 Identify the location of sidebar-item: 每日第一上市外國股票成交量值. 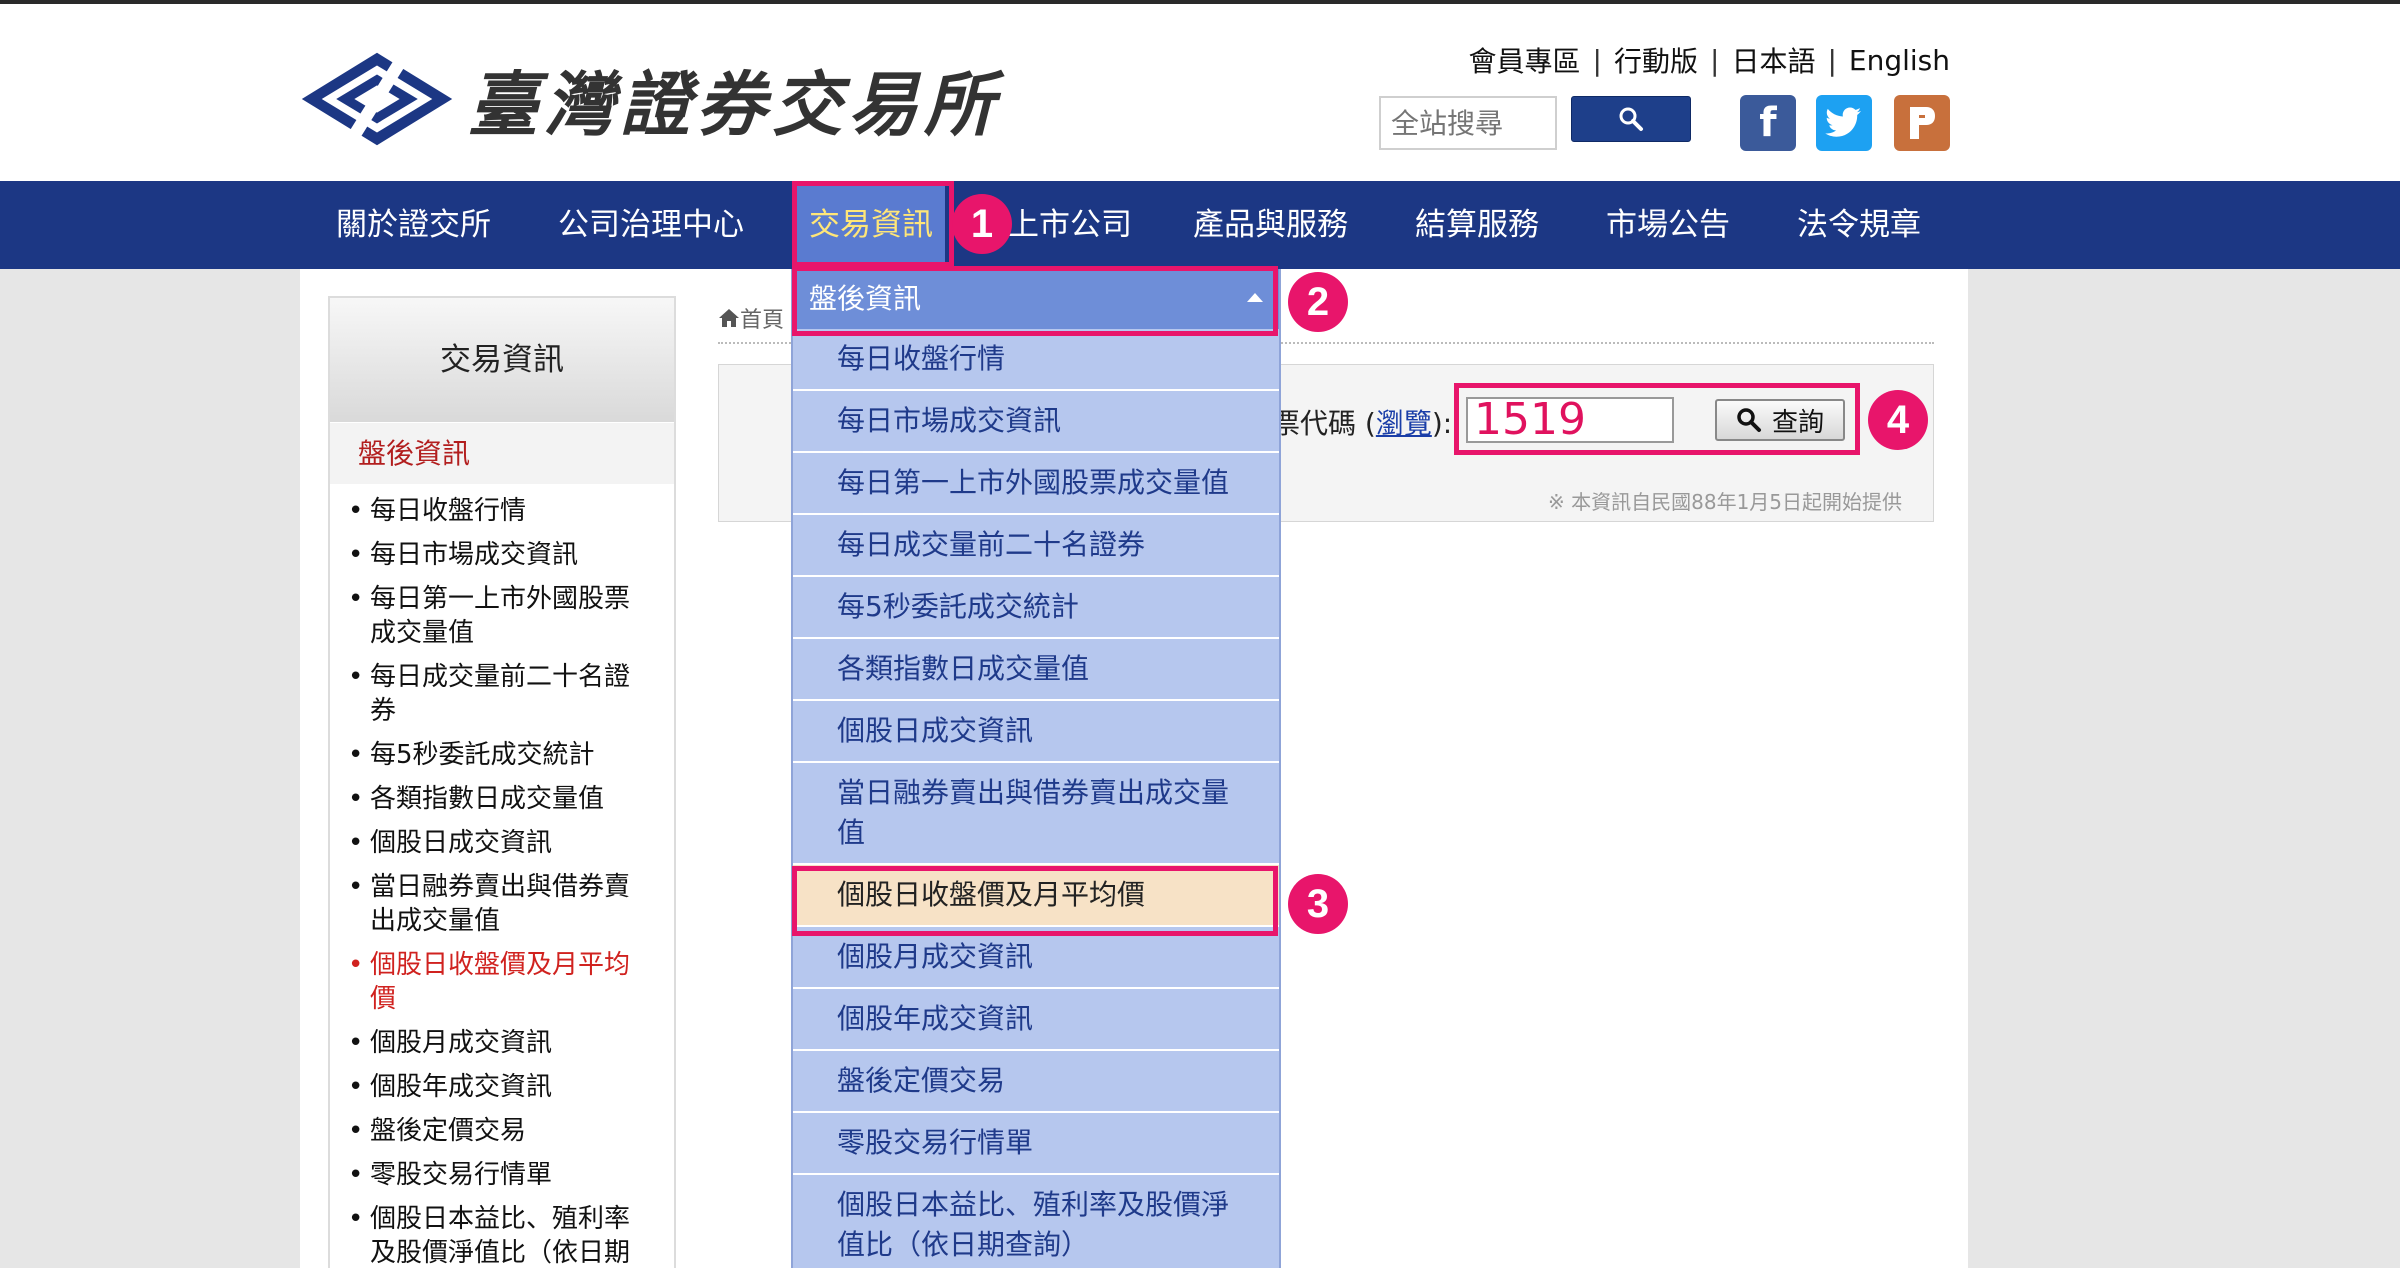
(501, 616).